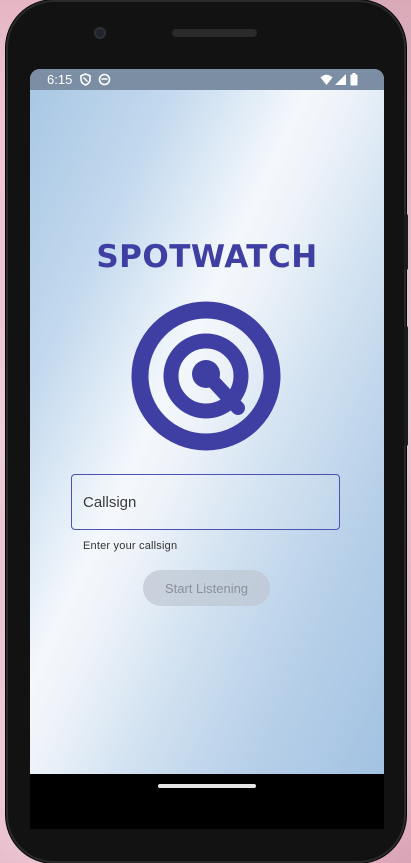 The width and height of the screenshot is (411, 863). I want to click on callsign-field, so click(205, 502).